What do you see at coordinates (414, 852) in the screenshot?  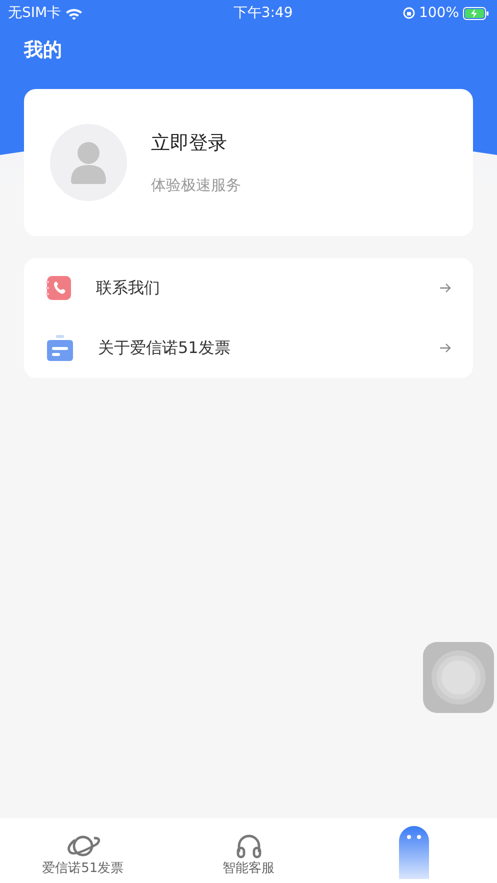 I see `ghost-mascot-icon` at bounding box center [414, 852].